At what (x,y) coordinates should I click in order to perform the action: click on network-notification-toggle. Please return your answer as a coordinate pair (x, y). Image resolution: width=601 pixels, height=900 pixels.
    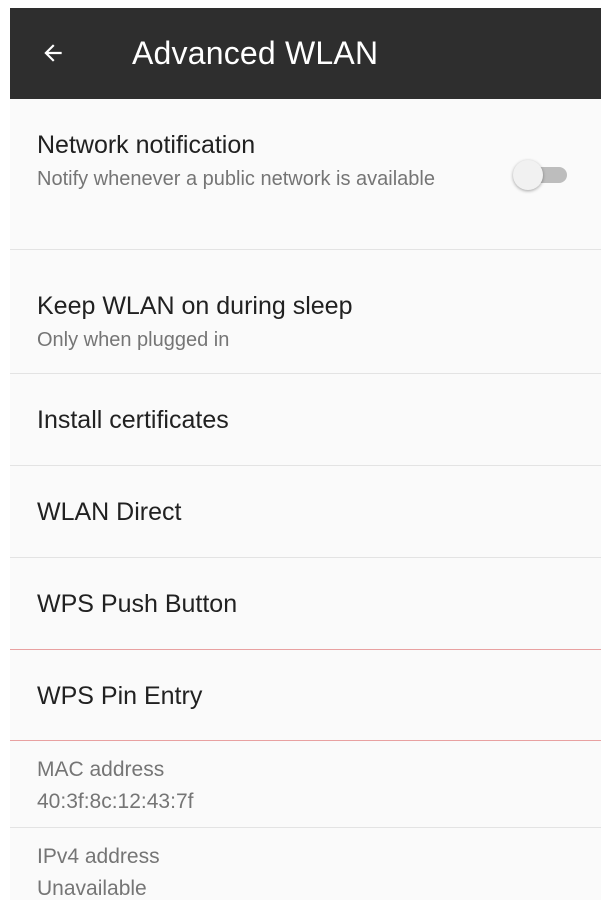
    Looking at the image, I should click on (541, 174).